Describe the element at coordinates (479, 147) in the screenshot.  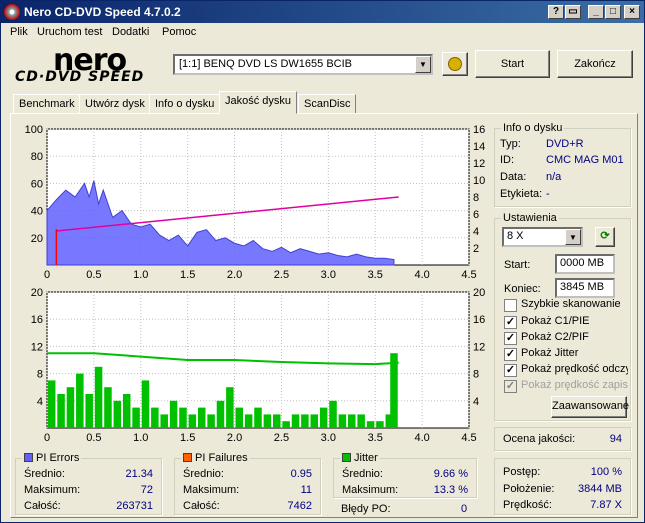
I see `y-right-tick-label: 14` at that location.